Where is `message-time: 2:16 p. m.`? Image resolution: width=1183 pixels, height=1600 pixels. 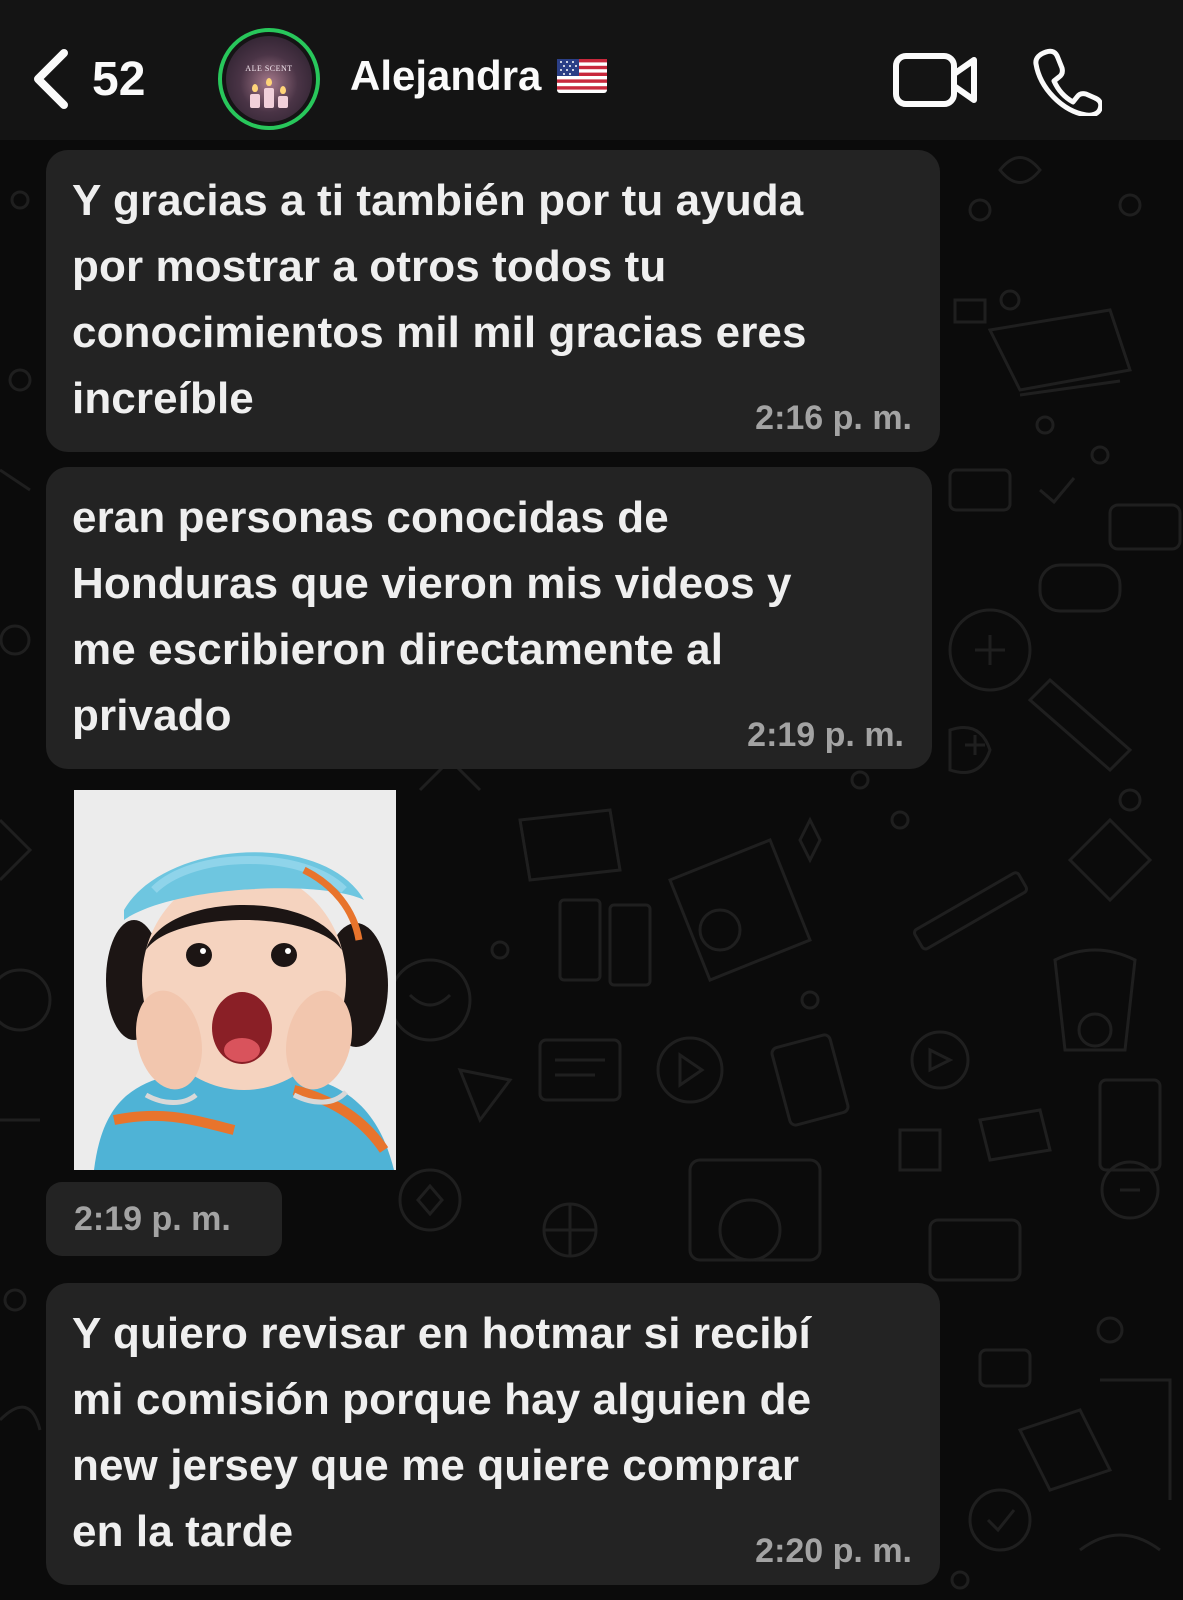
message-time: 2:16 p. m. is located at coordinates (833, 418).